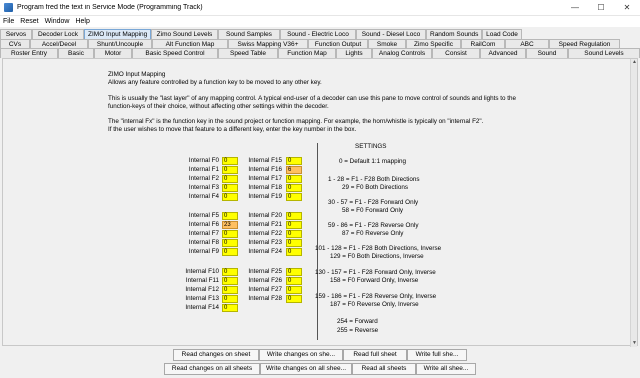  What do you see at coordinates (265, 289) in the screenshot?
I see `internal-function-right-label: Internal F27` at bounding box center [265, 289].